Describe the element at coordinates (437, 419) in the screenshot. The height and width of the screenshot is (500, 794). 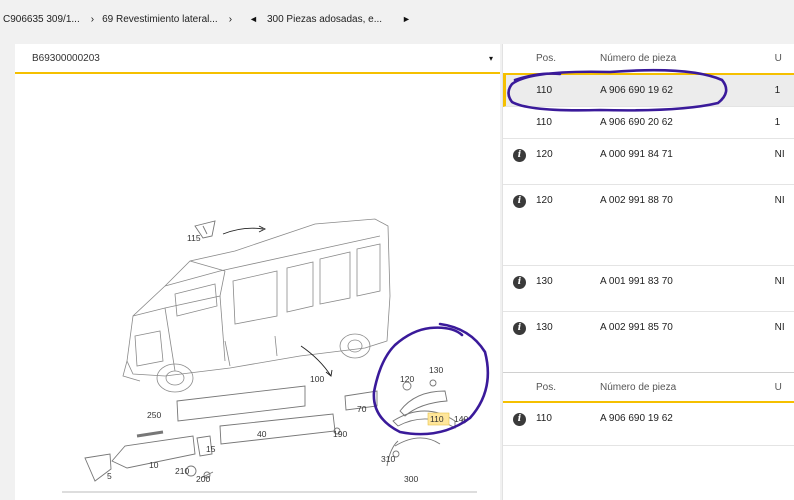
I see `label-110: 110` at that location.